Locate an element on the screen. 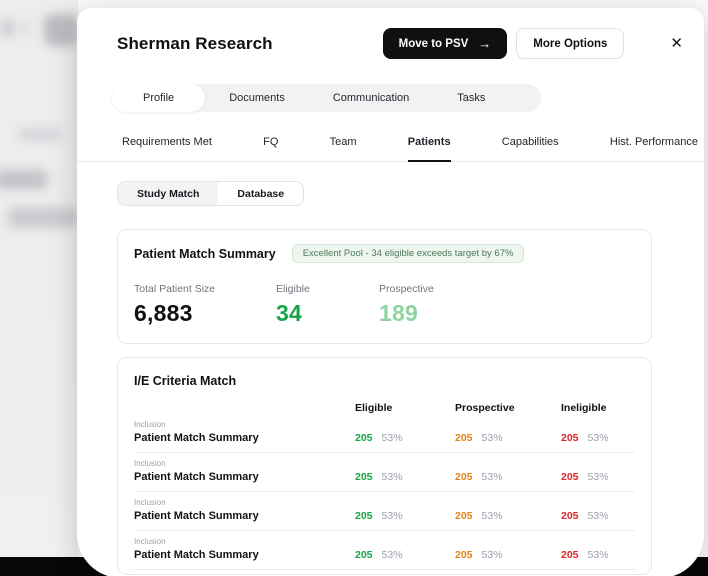 This screenshot has width=708, height=576. column-spacer is located at coordinates (244, 408).